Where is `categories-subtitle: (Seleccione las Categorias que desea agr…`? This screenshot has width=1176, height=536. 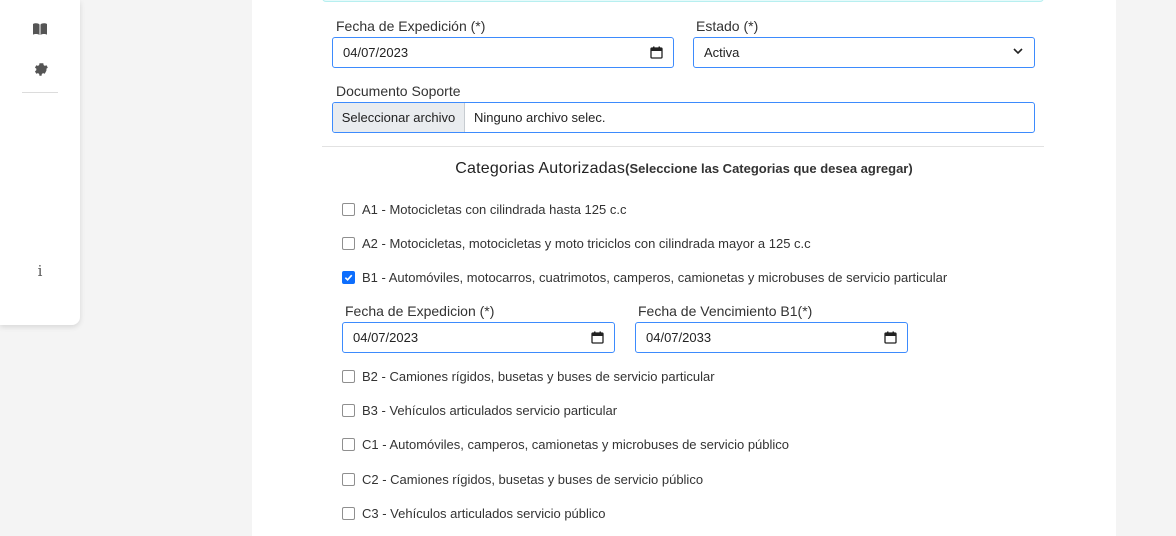 categories-subtitle: (Seleccione las Categorias que desea agr… is located at coordinates (769, 168).